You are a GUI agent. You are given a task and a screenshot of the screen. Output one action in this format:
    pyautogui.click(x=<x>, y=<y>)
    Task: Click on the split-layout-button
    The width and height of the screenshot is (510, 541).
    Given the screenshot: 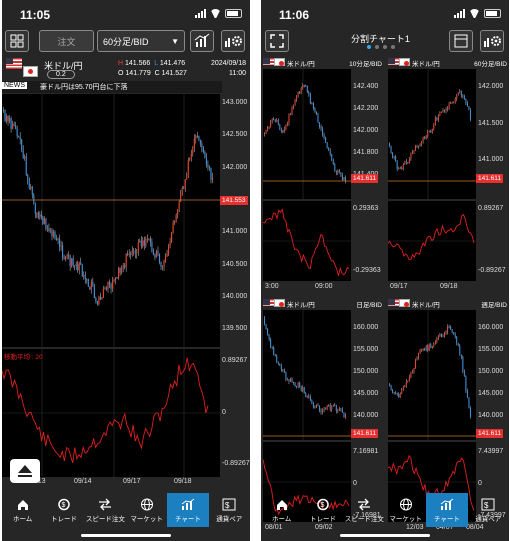 What is the action you would take?
    pyautogui.click(x=461, y=41)
    